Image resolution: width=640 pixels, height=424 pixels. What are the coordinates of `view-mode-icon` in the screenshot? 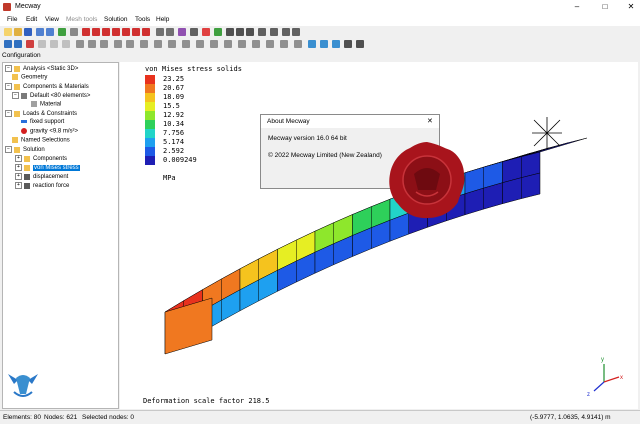 It's located at (74, 32).